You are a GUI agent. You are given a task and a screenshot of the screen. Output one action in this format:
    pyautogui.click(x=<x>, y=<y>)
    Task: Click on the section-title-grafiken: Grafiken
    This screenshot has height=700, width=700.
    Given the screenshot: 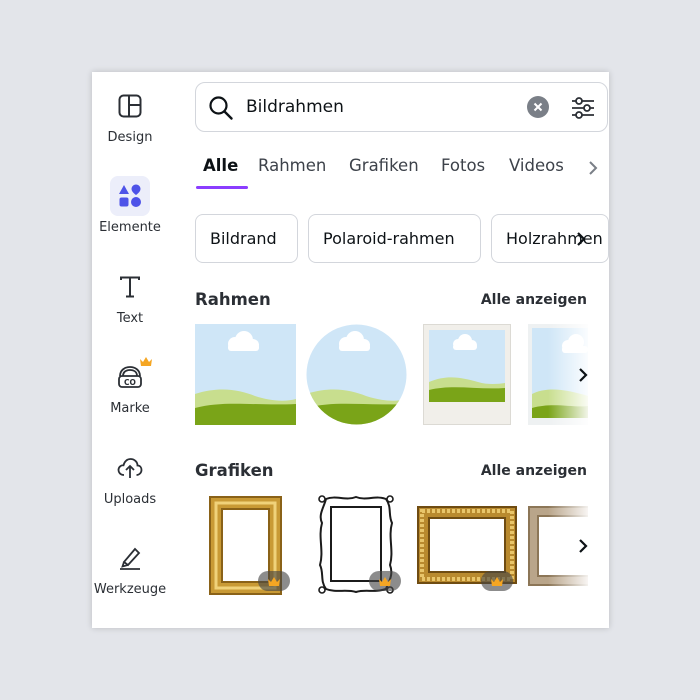 What is the action you would take?
    pyautogui.click(x=234, y=470)
    